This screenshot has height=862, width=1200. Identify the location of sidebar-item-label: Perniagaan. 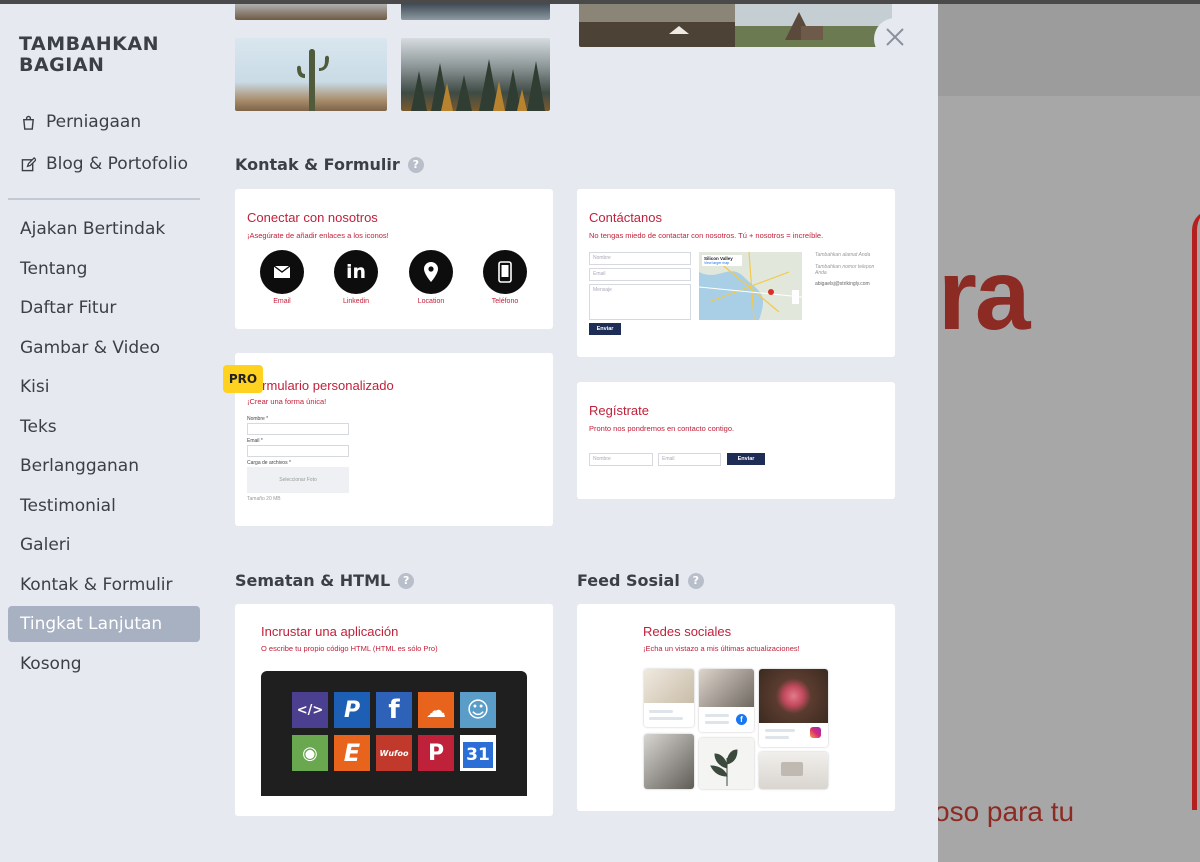
(94, 122).